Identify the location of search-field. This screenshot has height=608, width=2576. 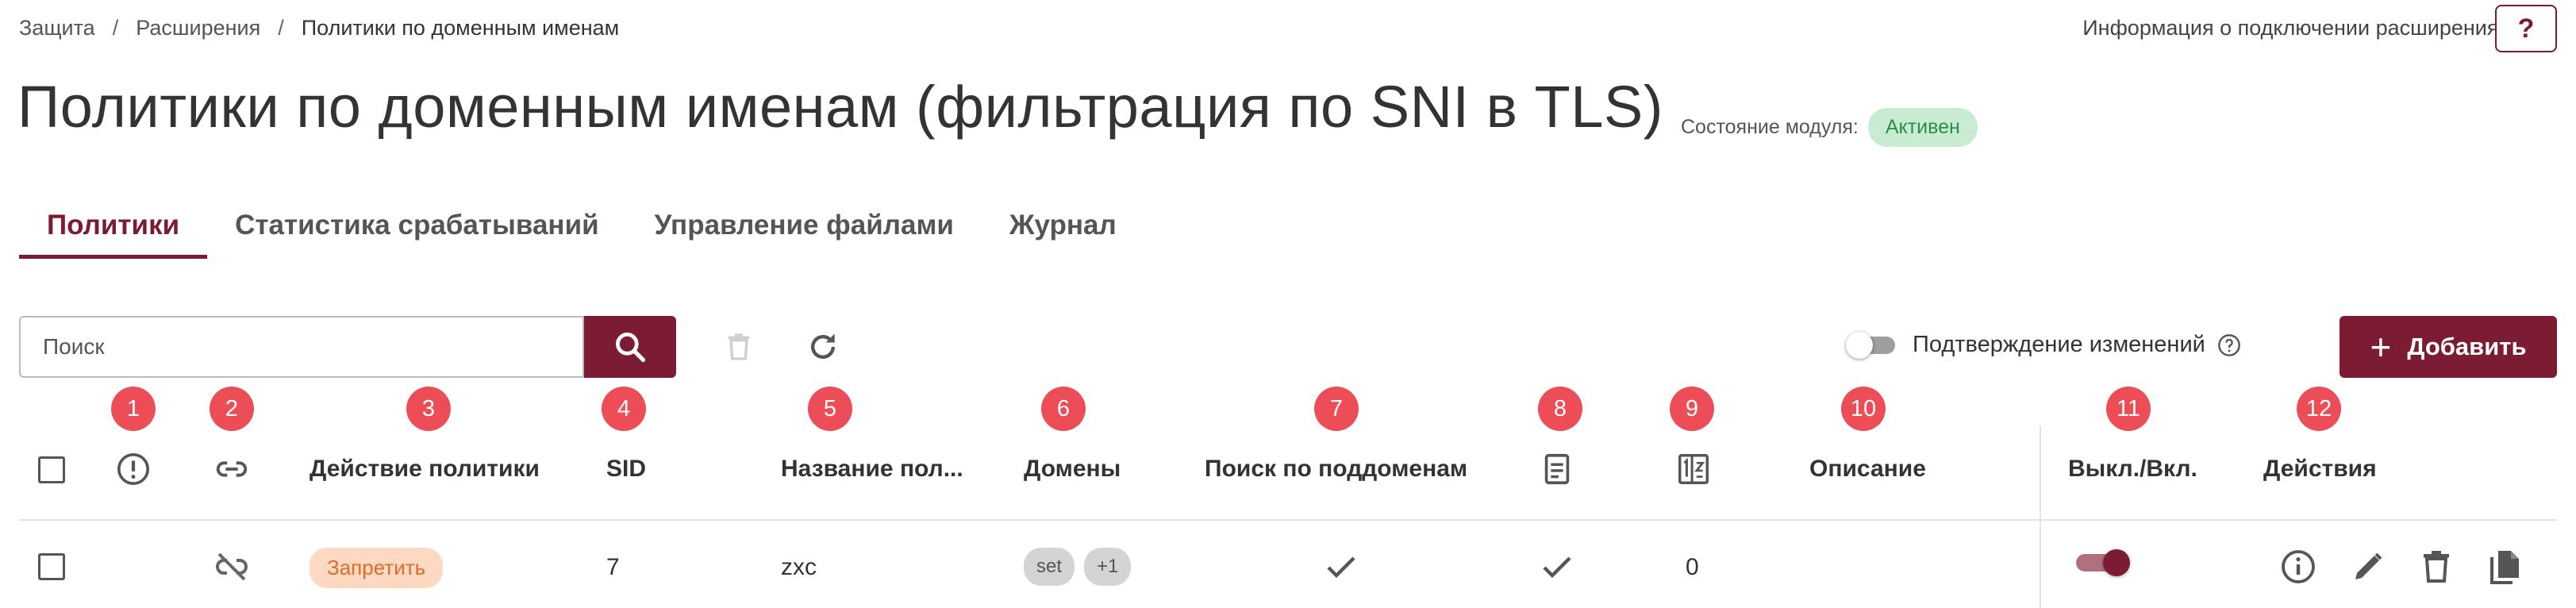
(301, 347).